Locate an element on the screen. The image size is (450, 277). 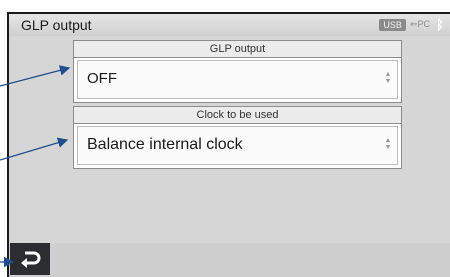
callout-arrows is located at coordinates (35, 166).